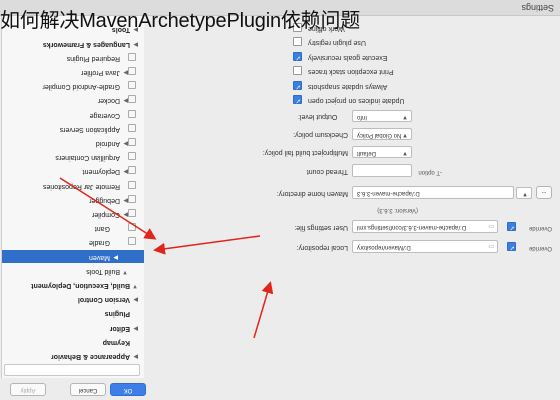 This screenshot has height=400, width=560. What do you see at coordinates (103, 300) in the screenshot?
I see `sidebar-item-label: Version Control` at bounding box center [103, 300].